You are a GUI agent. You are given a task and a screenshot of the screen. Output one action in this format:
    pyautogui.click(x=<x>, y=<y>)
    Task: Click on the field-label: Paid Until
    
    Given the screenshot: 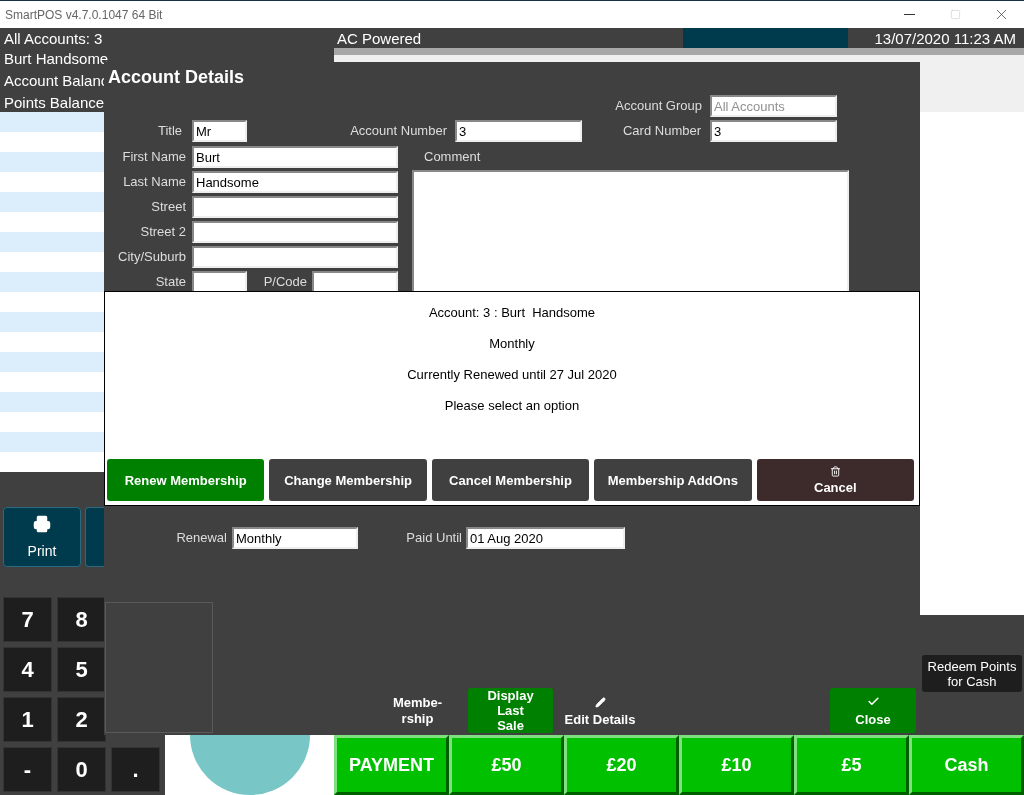 What is the action you would take?
    pyautogui.click(x=433, y=538)
    